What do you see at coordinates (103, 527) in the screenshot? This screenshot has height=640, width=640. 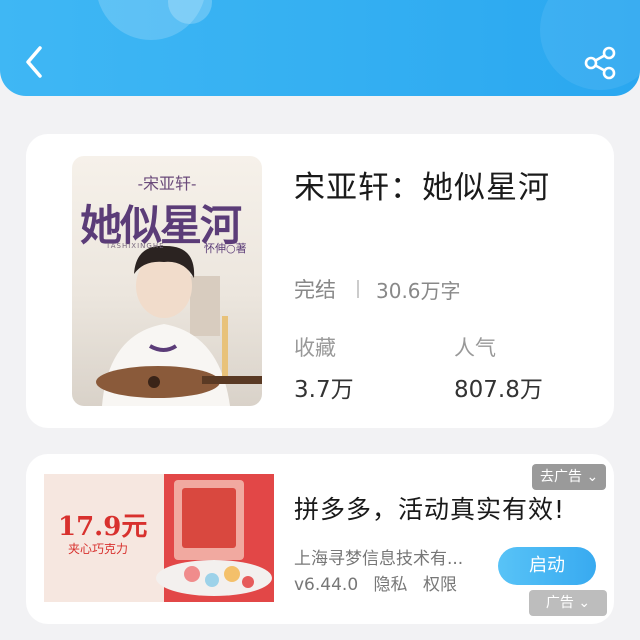 I see `ad-price: 17.9元` at bounding box center [103, 527].